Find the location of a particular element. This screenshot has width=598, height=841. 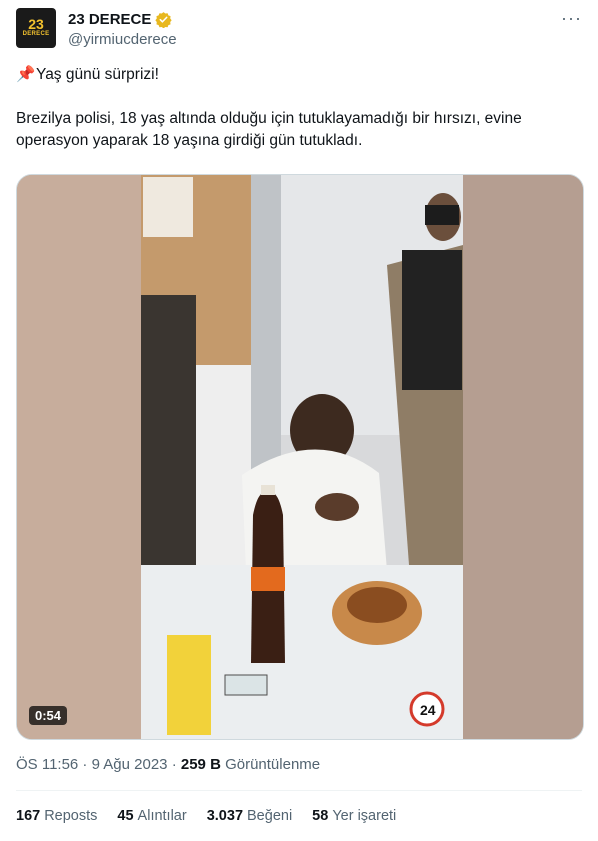

channel-watermark: 24 is located at coordinates (428, 710).